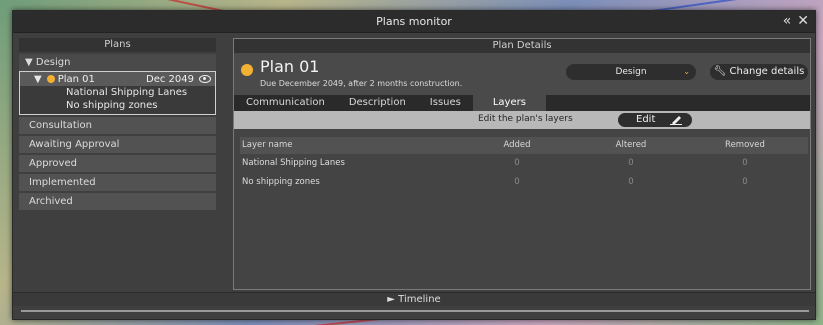 This screenshot has height=325, width=823. I want to click on column-header: Removed, so click(745, 145).